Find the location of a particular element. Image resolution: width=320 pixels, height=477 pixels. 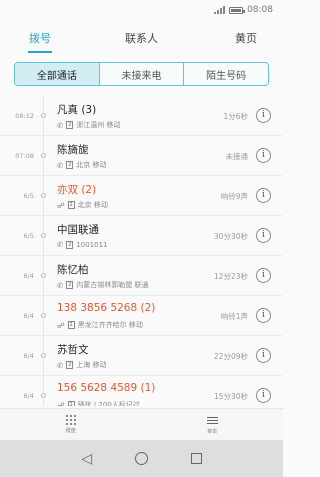

call-duration: 12分23秒 is located at coordinates (230, 276).